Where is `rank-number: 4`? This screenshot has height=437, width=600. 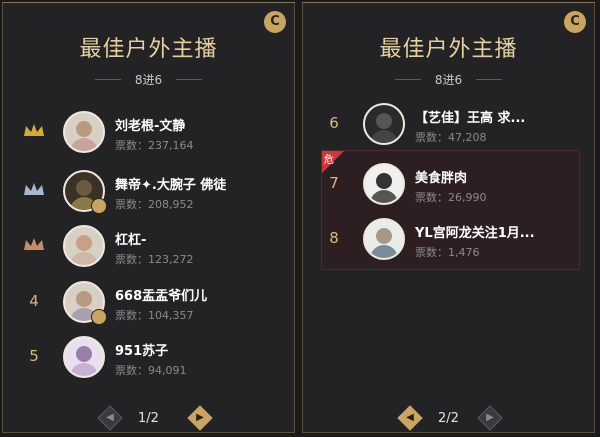 rank-number: 4 is located at coordinates (34, 301).